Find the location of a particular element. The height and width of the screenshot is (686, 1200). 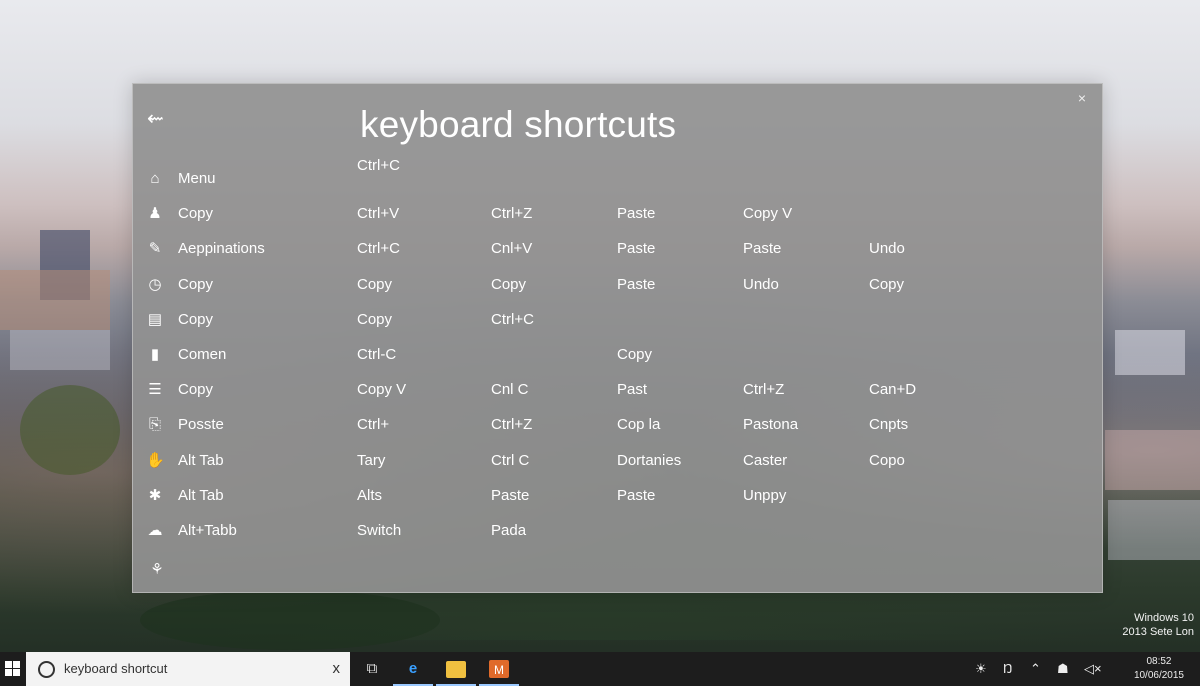

people-icon: ☗ is located at coordinates (1063, 669).